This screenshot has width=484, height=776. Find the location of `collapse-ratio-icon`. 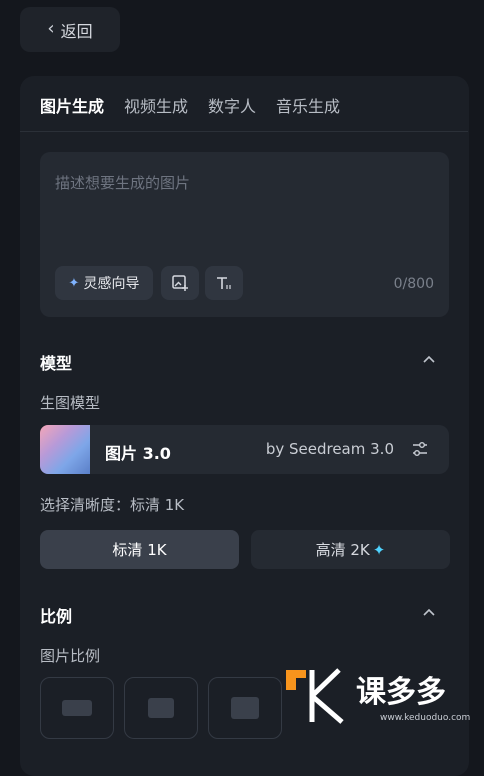

collapse-ratio-icon is located at coordinates (429, 612).